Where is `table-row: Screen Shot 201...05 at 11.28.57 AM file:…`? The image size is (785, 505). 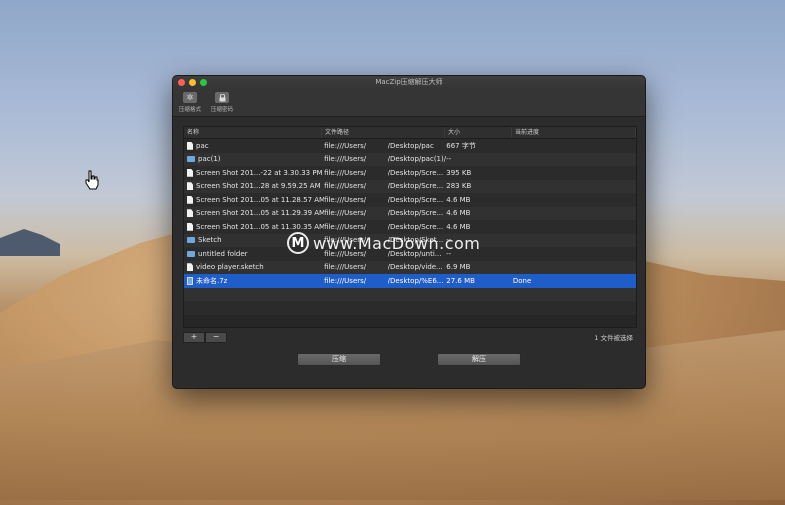
table-row: Screen Shot 201...05 at 11.28.57 AM file:… is located at coordinates (410, 200).